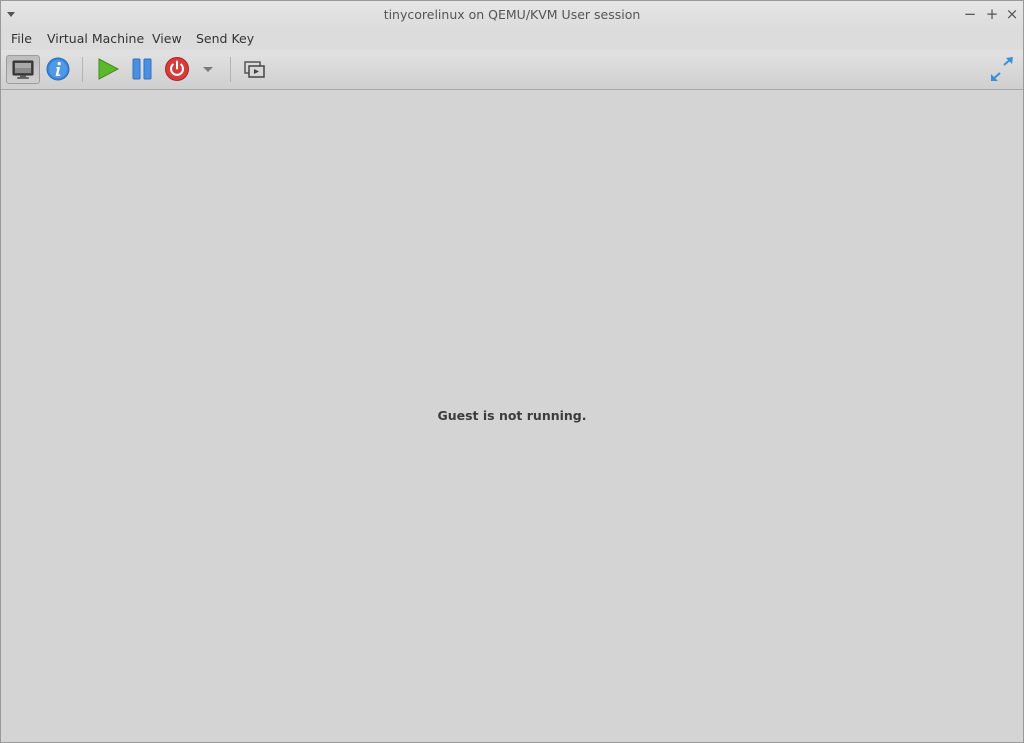 The image size is (1024, 743). What do you see at coordinates (167, 38) in the screenshot?
I see `menu-view: View` at bounding box center [167, 38].